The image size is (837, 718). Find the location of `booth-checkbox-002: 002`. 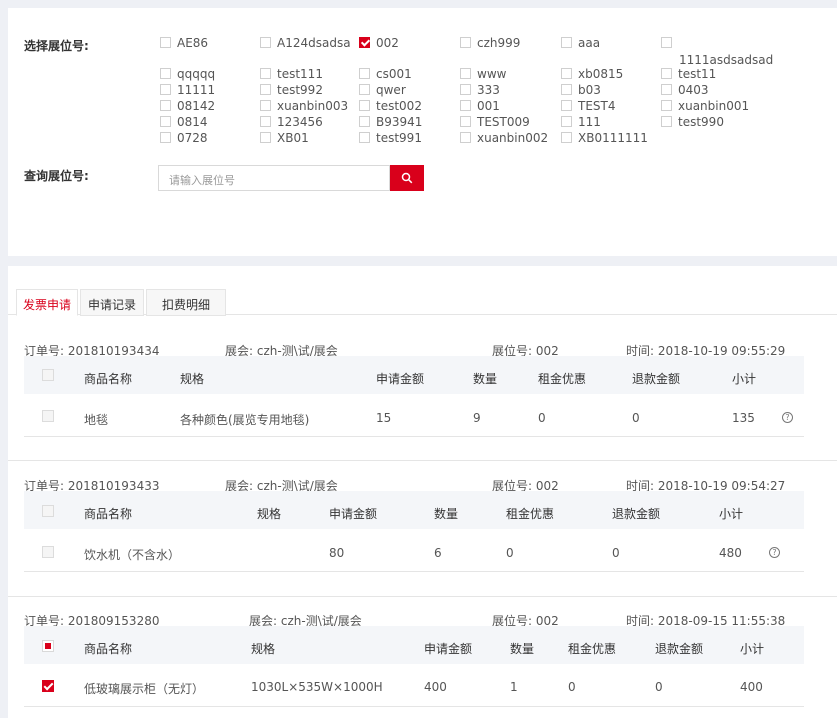

booth-checkbox-002: 002 is located at coordinates (379, 43).